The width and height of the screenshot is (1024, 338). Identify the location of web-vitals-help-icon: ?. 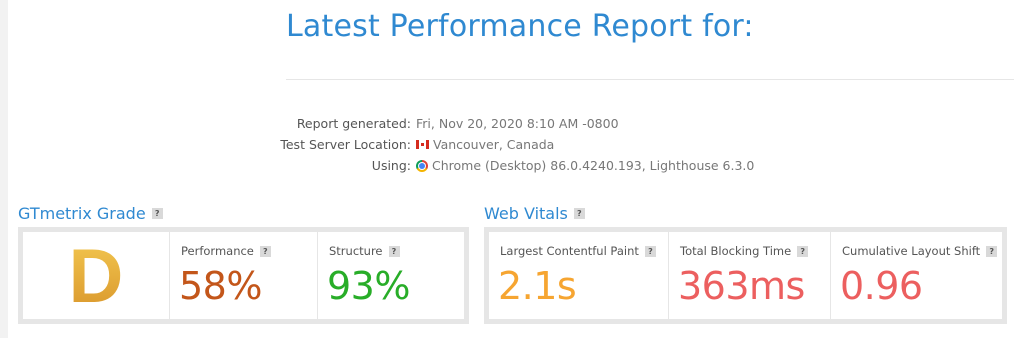
(579, 213).